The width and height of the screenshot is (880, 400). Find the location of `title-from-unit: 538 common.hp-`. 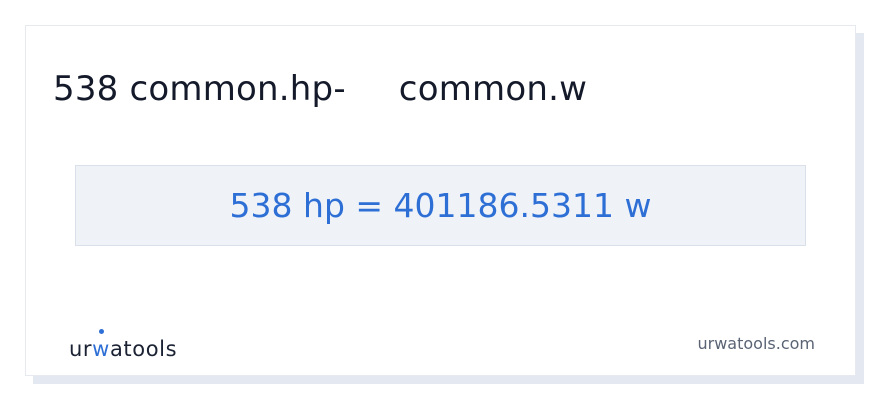

title-from-unit: 538 common.hp- is located at coordinates (199, 89).